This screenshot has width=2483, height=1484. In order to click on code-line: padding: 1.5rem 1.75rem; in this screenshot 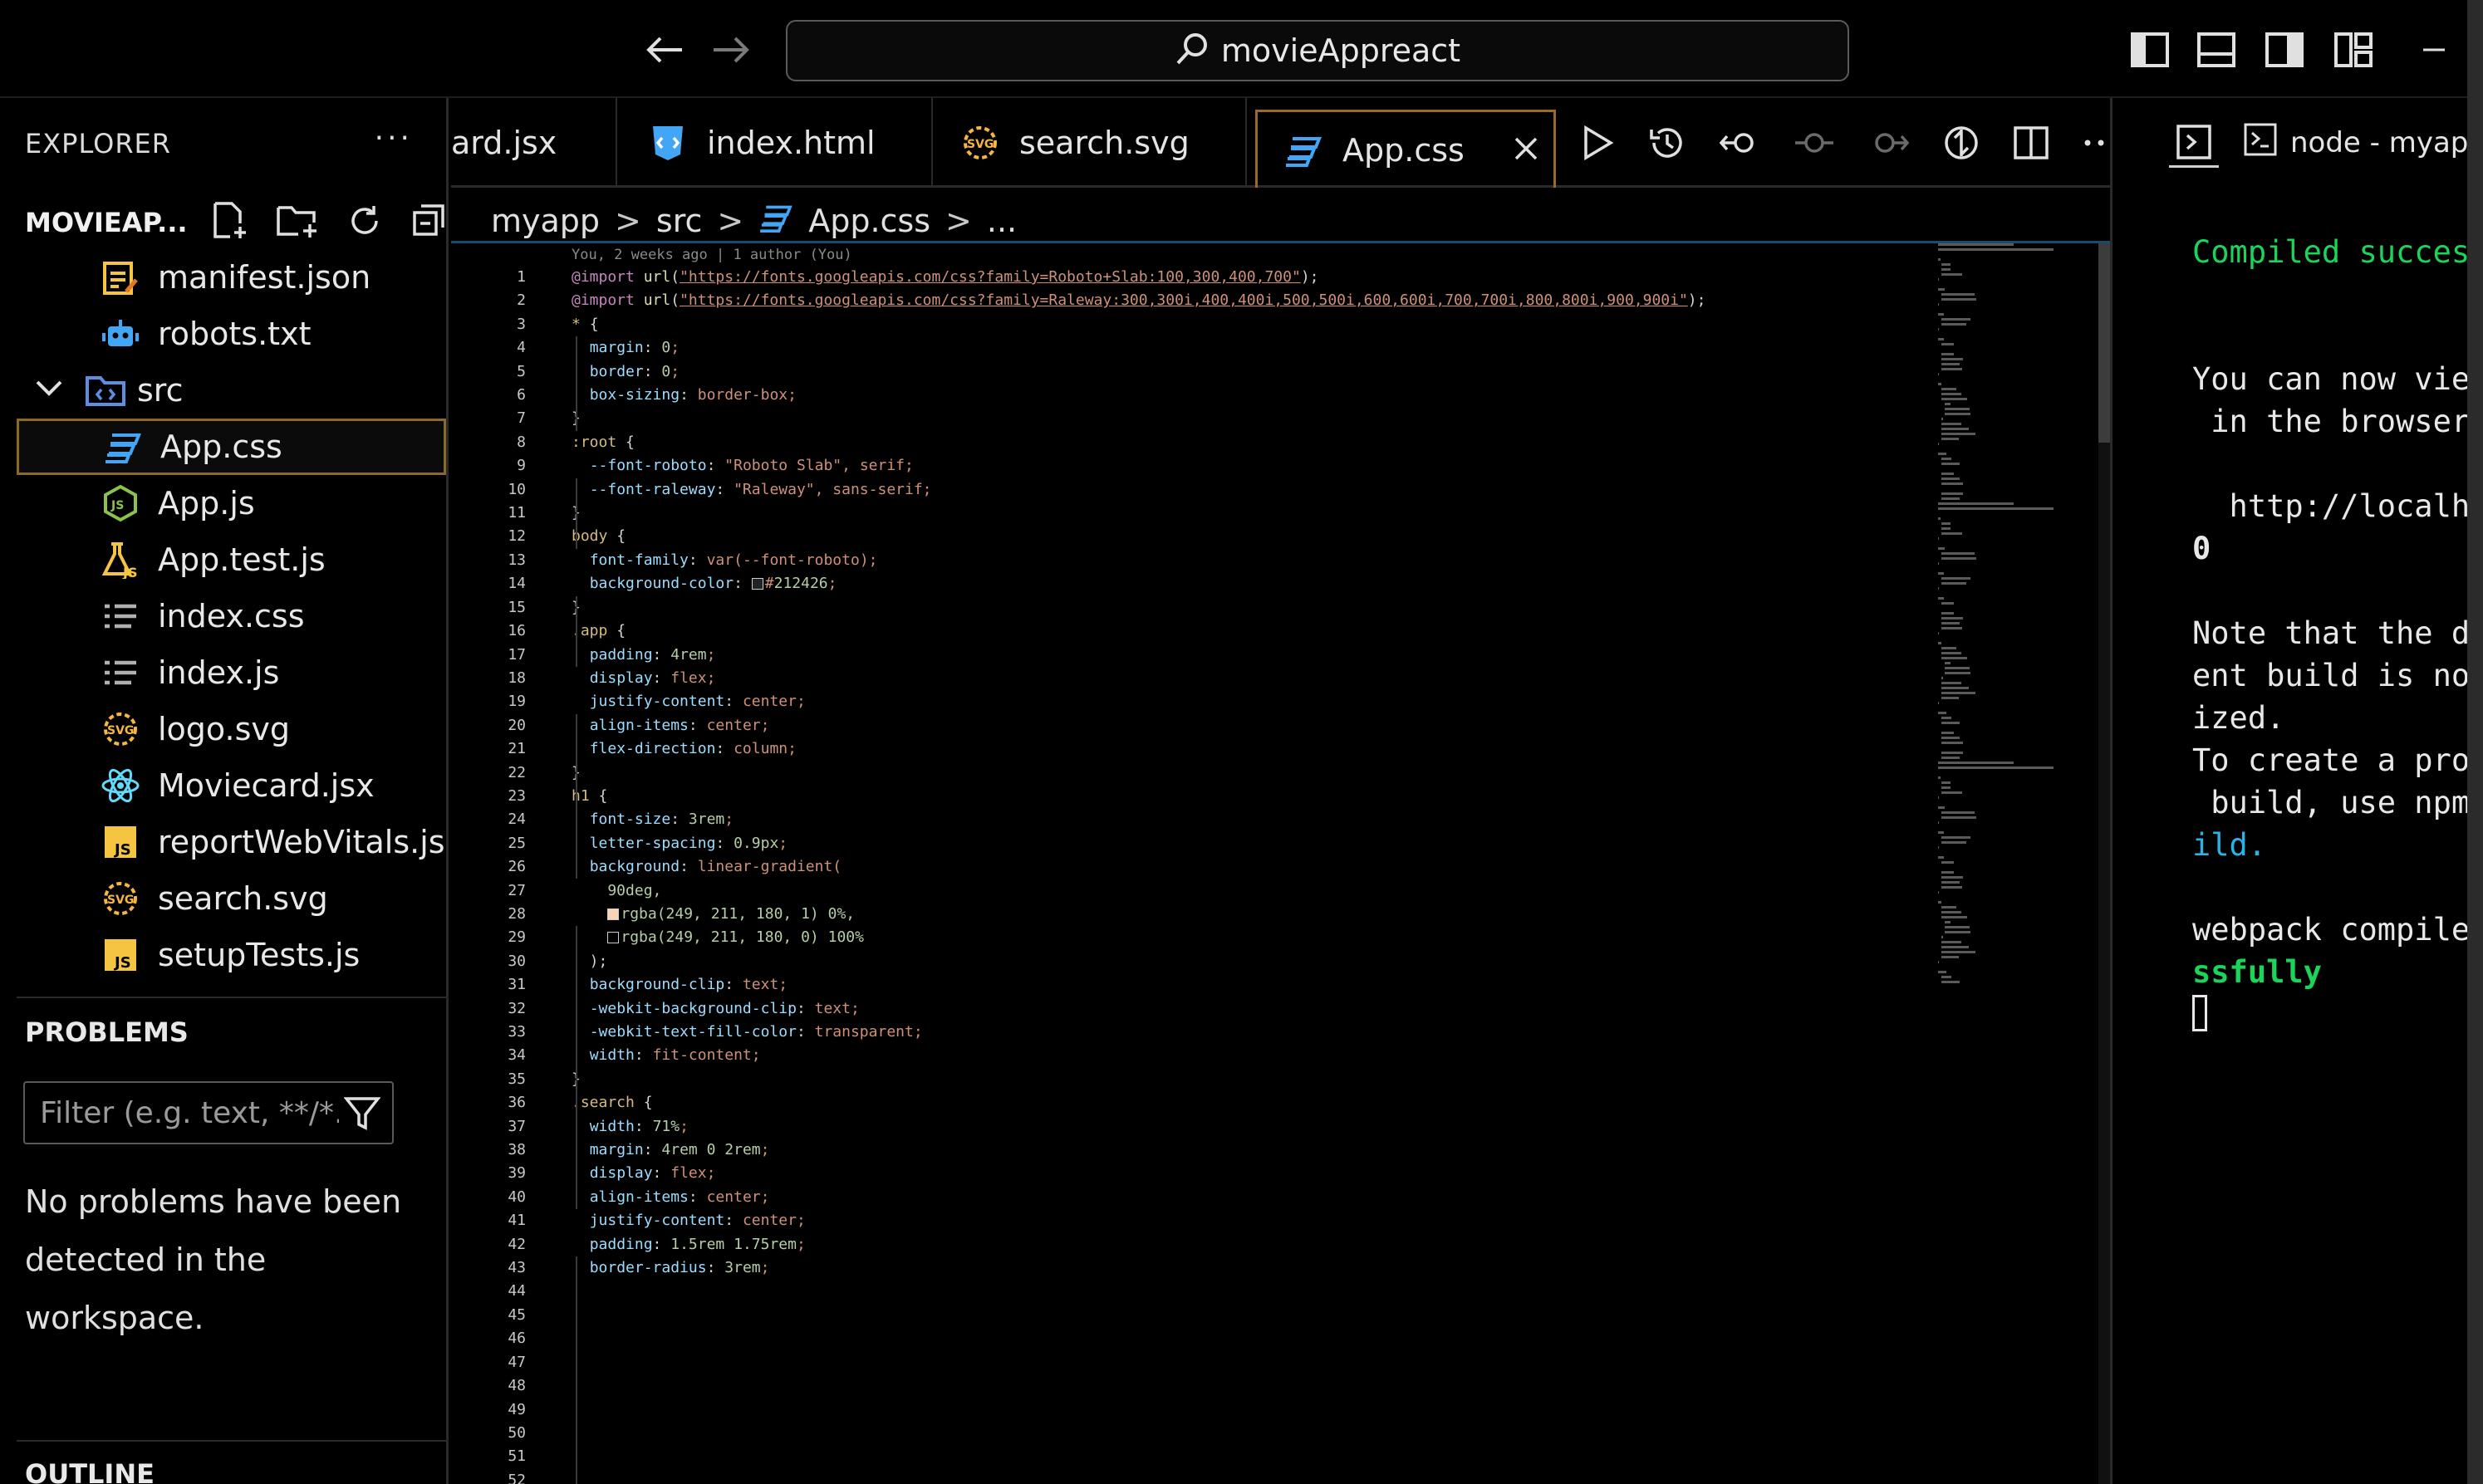, I will do `click(1138, 1244)`.